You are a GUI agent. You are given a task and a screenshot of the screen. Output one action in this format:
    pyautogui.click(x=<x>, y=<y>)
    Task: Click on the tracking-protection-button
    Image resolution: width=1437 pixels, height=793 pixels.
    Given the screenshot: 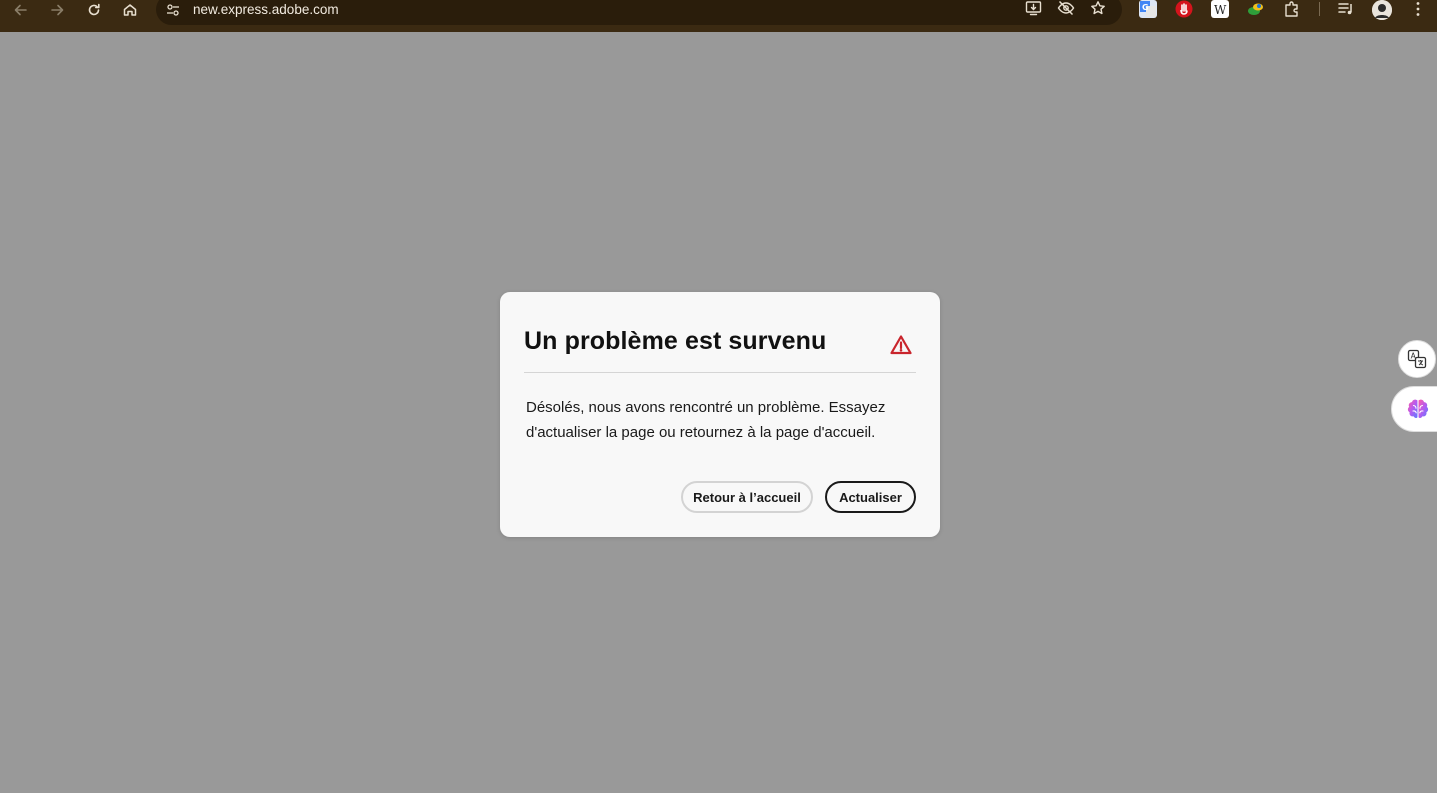 What is the action you would take?
    pyautogui.click(x=1066, y=9)
    